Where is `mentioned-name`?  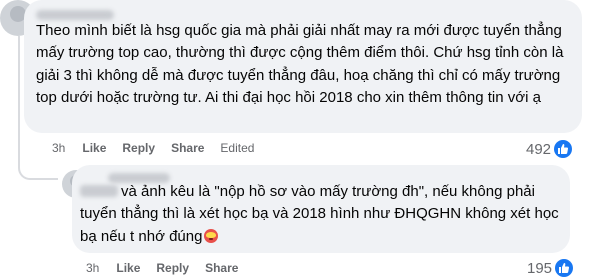
mentioned-name is located at coordinates (99, 191).